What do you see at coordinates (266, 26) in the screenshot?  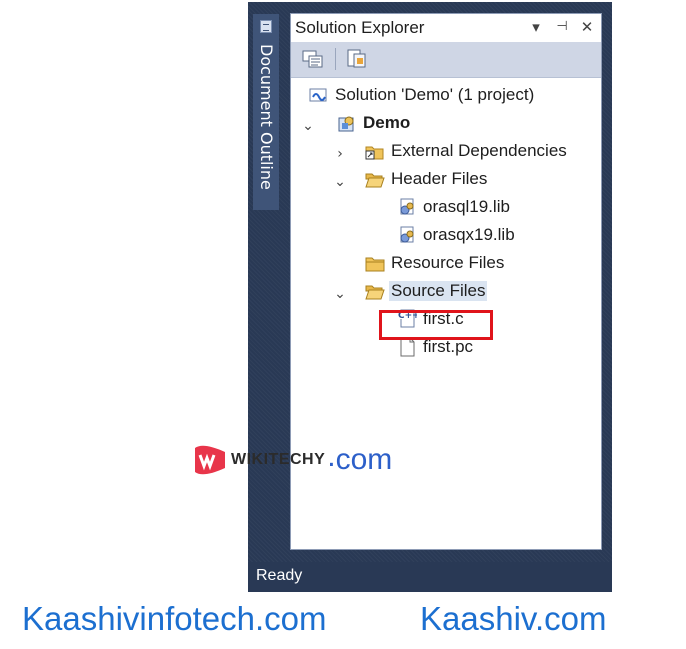 I see `document-outline-icon` at bounding box center [266, 26].